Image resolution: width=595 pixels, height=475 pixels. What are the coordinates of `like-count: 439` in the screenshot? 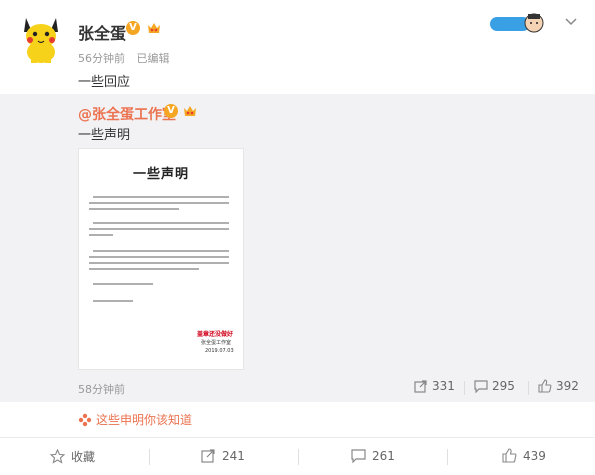 It's located at (534, 455).